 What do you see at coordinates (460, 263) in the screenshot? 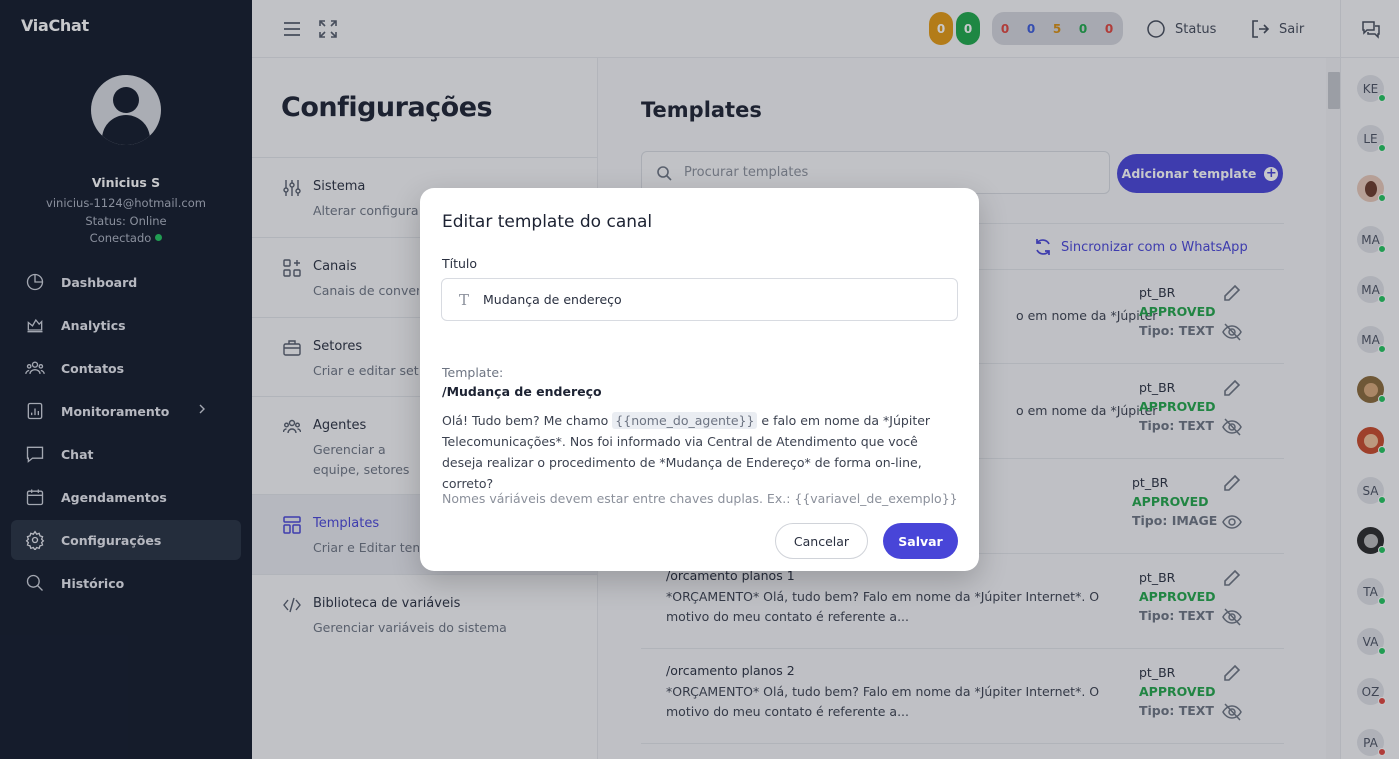
I see `title-field-label: Título` at bounding box center [460, 263].